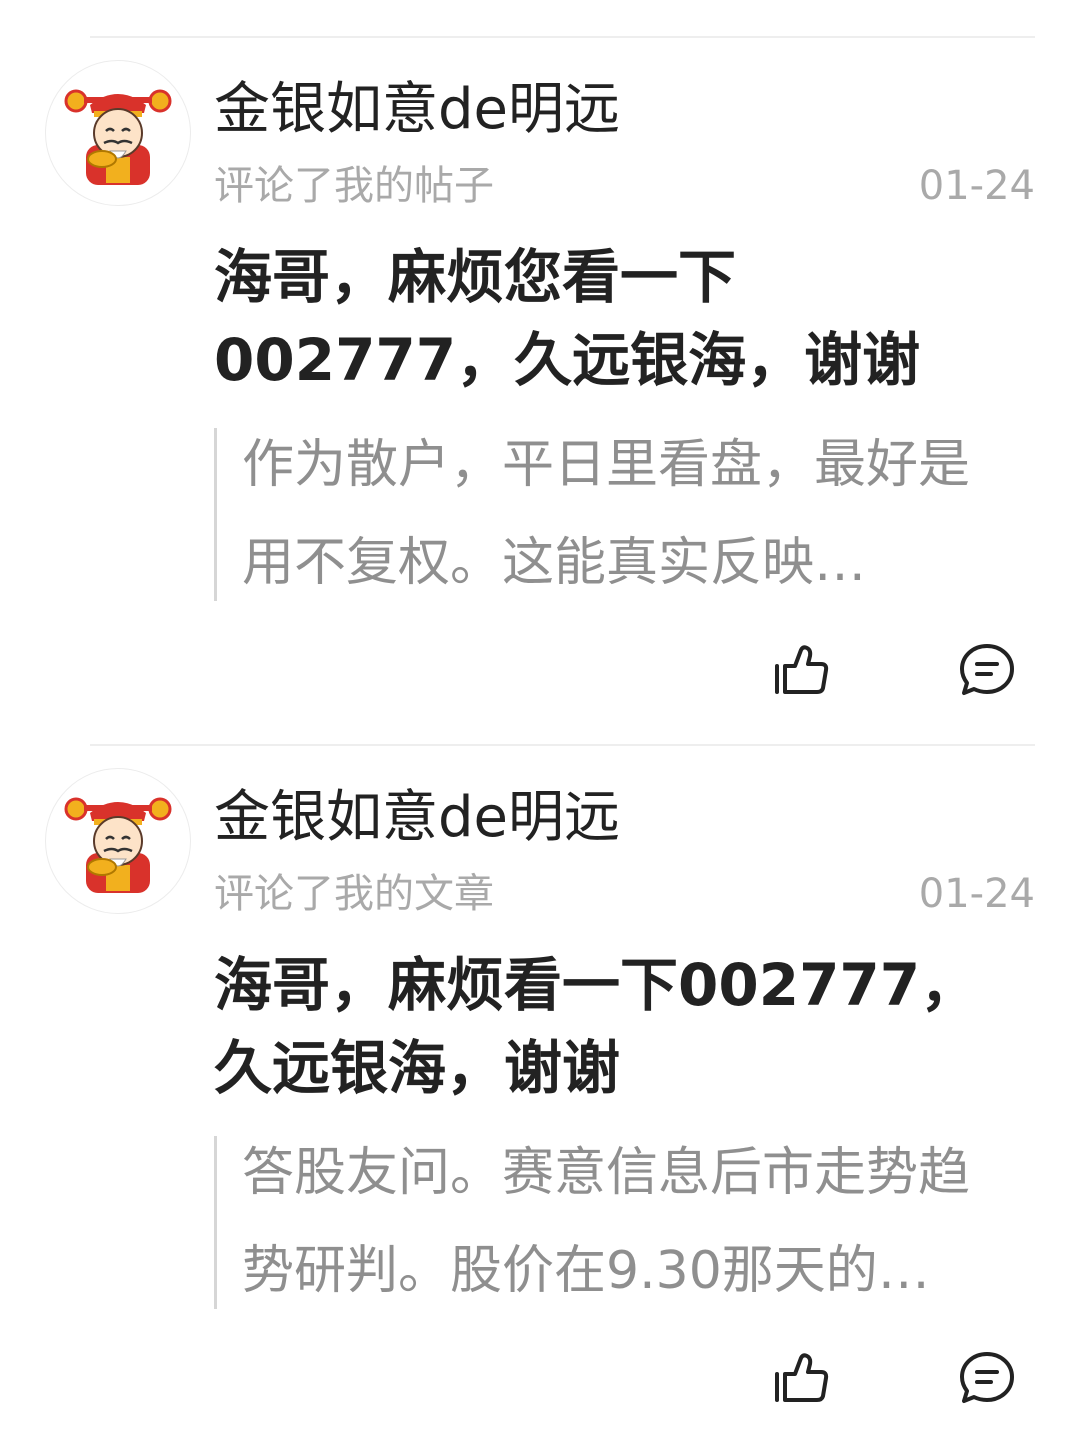  Describe the element at coordinates (354, 186) in the screenshot. I see `notification-action: 评论了我的帖子` at that location.